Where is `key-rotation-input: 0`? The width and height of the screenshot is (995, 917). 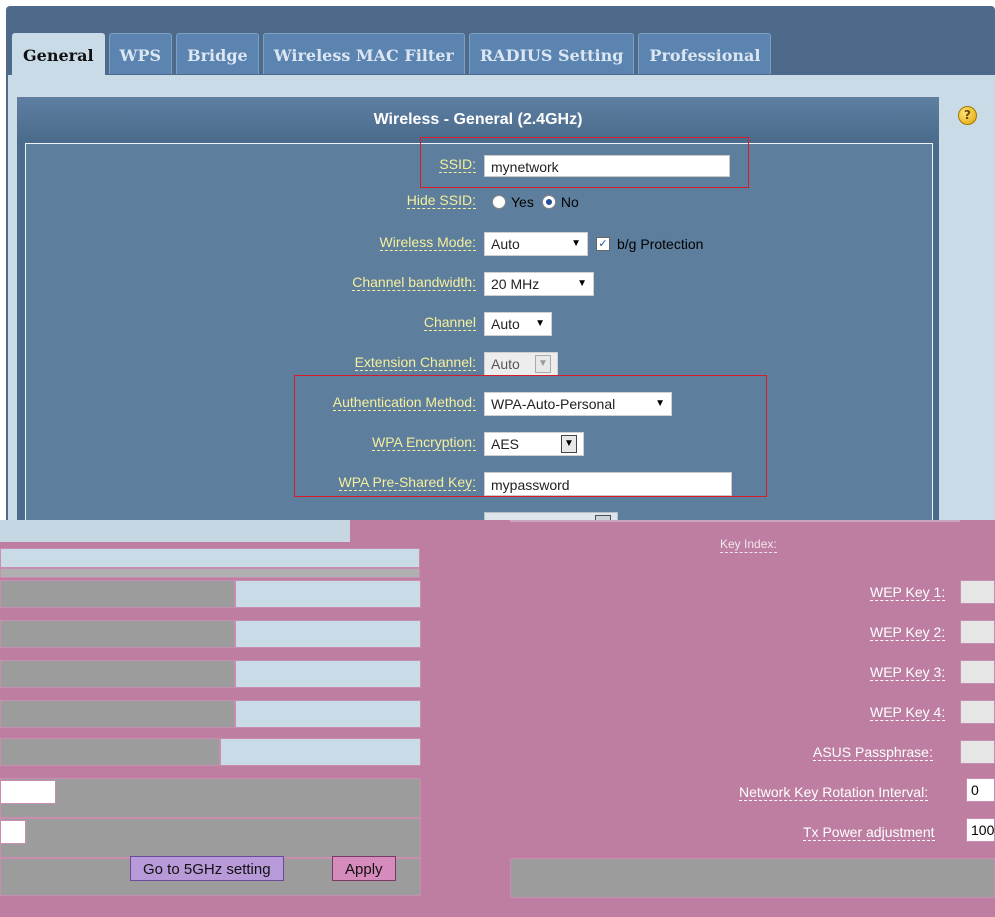
key-rotation-input: 0 is located at coordinates (980, 790).